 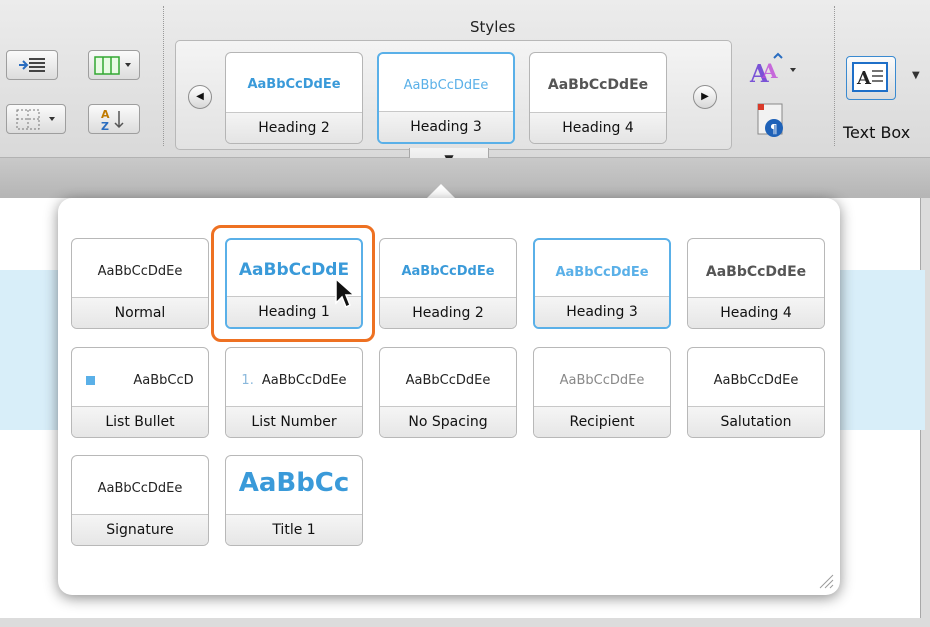 What do you see at coordinates (91, 380) in the screenshot?
I see `bullet-icon` at bounding box center [91, 380].